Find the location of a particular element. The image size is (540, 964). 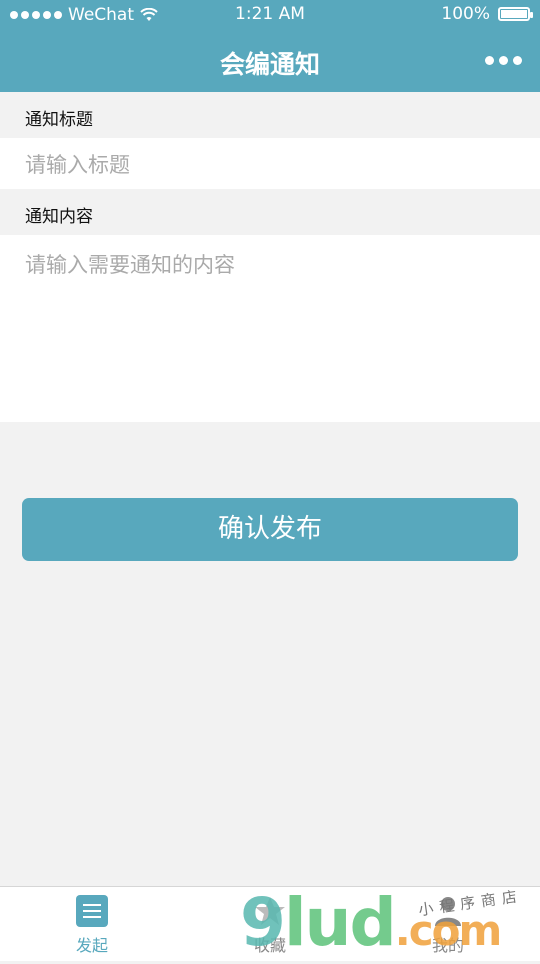

confirm-publish-button: 确认发布 is located at coordinates (270, 529).